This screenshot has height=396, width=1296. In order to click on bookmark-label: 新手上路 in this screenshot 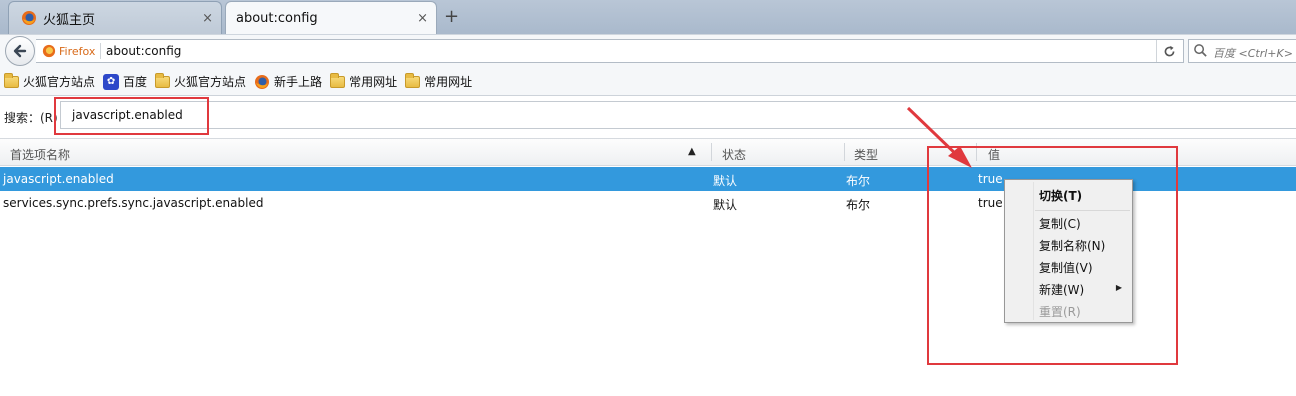, I will do `click(298, 82)`.